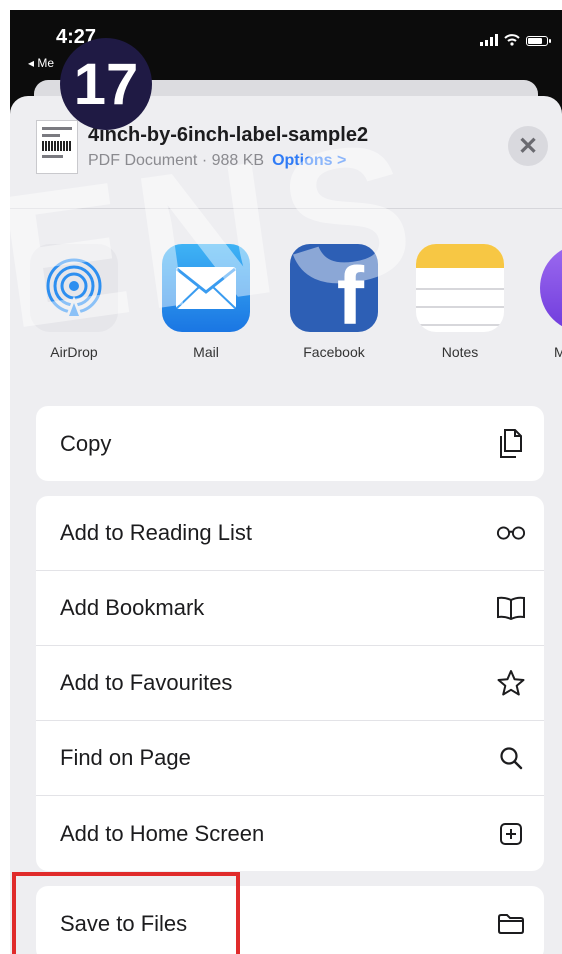 This screenshot has height=954, width=562. I want to click on action-label: Add to Reading List, so click(156, 532).